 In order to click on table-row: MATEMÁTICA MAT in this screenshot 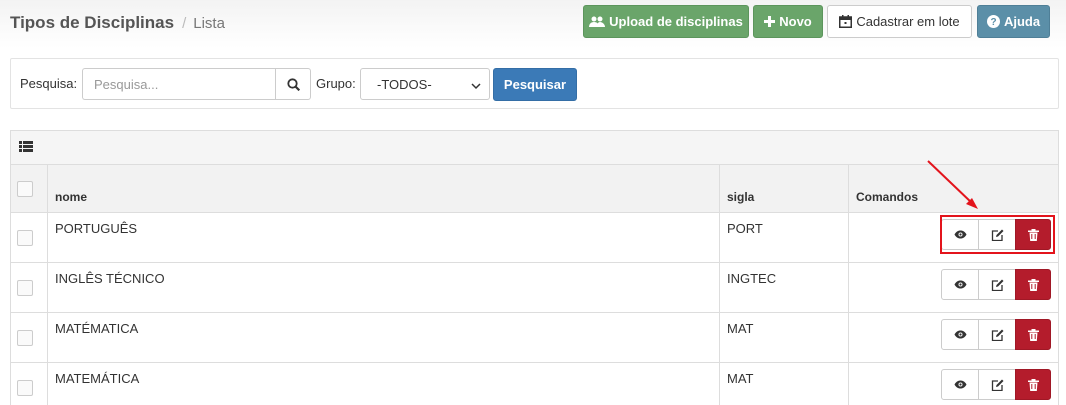, I will do `click(534, 384)`.